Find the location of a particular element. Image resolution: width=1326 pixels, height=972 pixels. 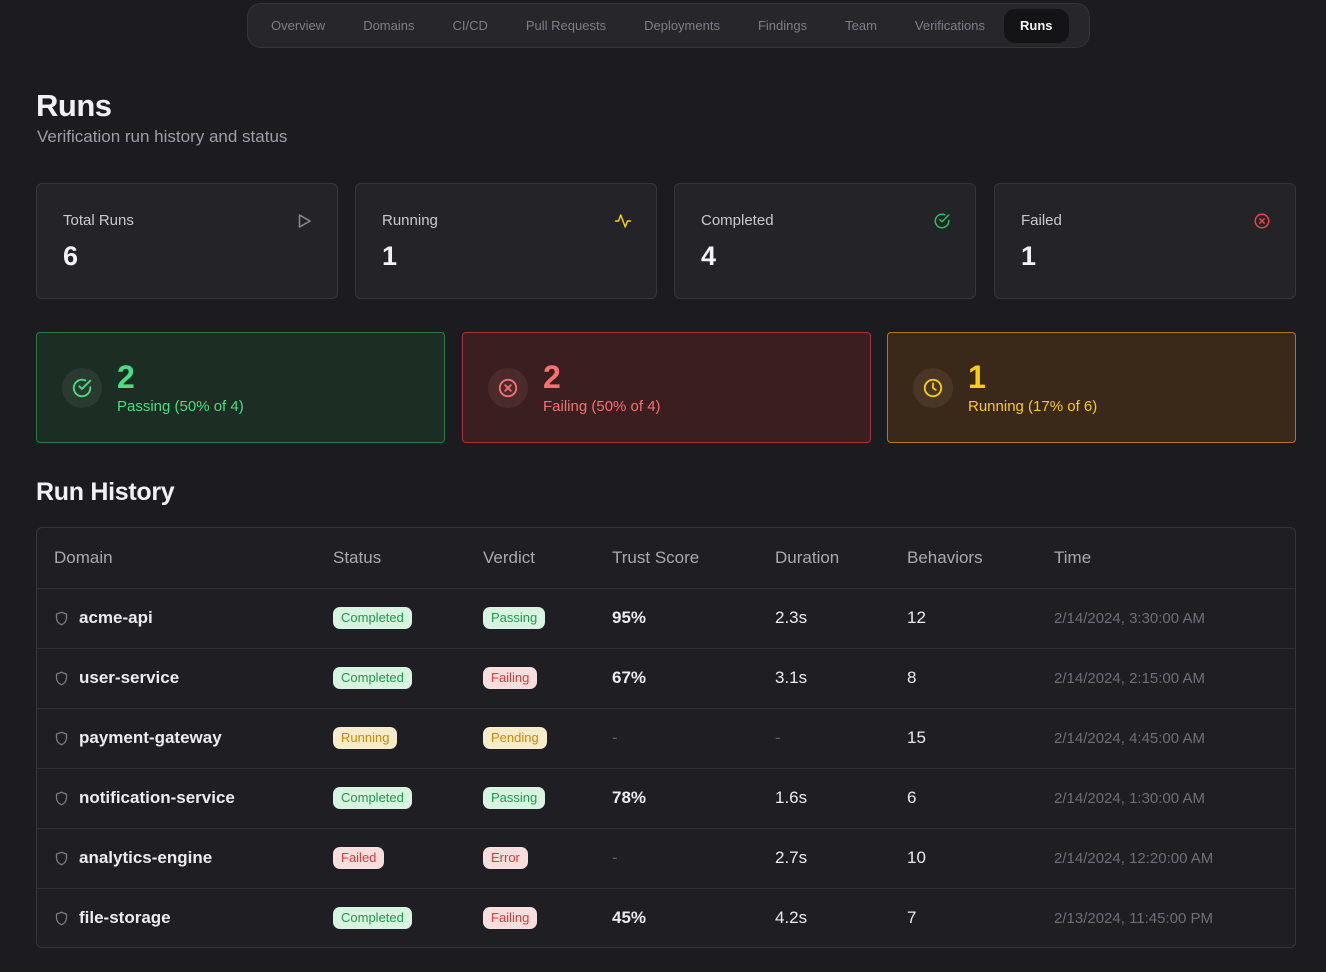

activity-icon is located at coordinates (623, 221).